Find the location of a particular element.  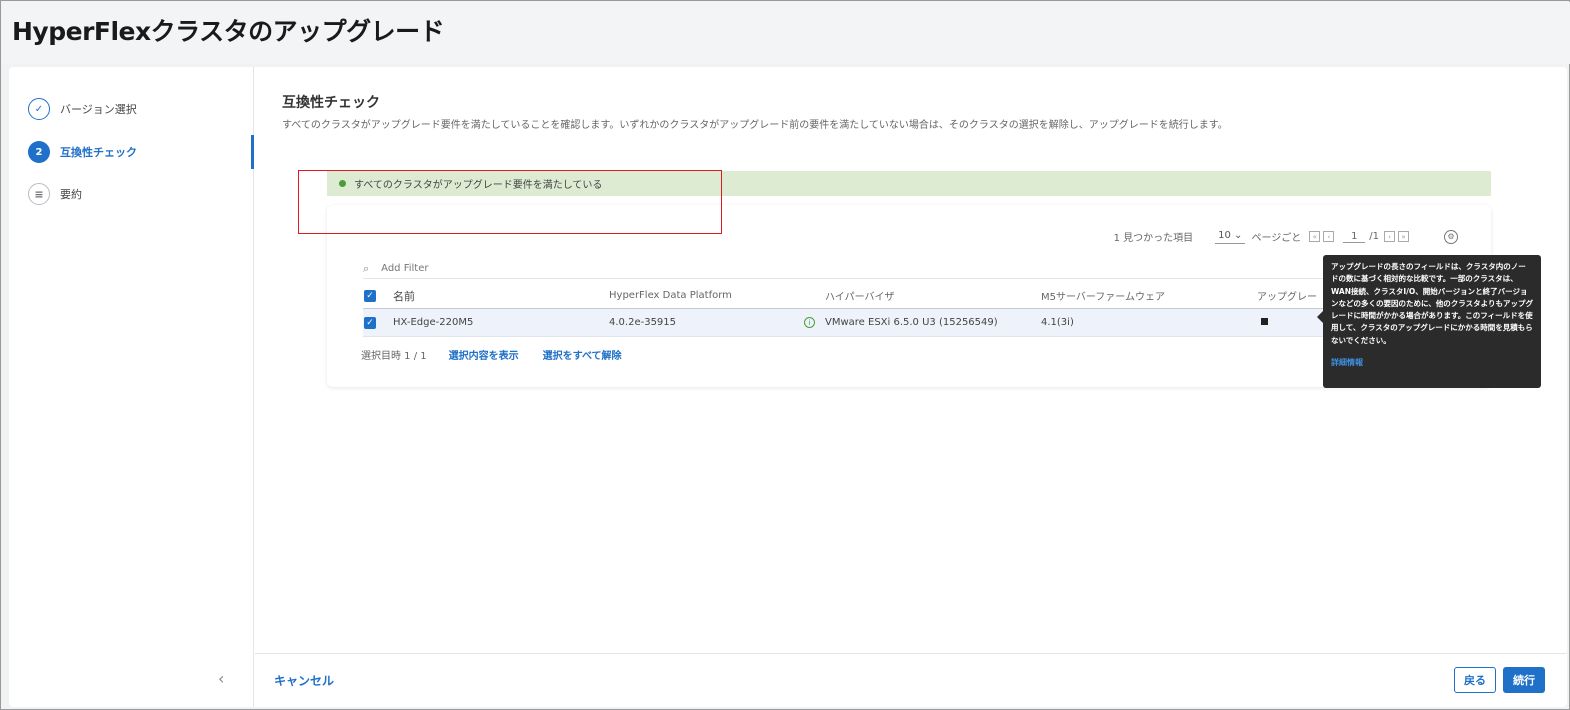

column-header-name: 名前 is located at coordinates (501, 296).